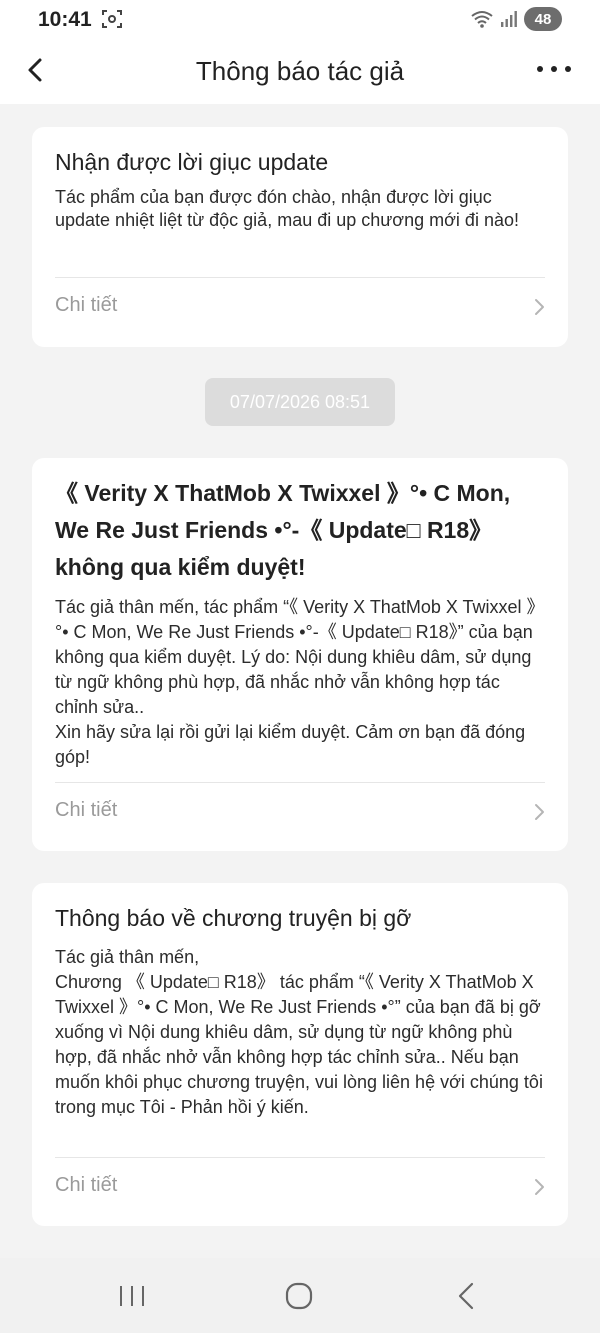  What do you see at coordinates (112, 19) in the screenshot?
I see `screenshot-icon` at bounding box center [112, 19].